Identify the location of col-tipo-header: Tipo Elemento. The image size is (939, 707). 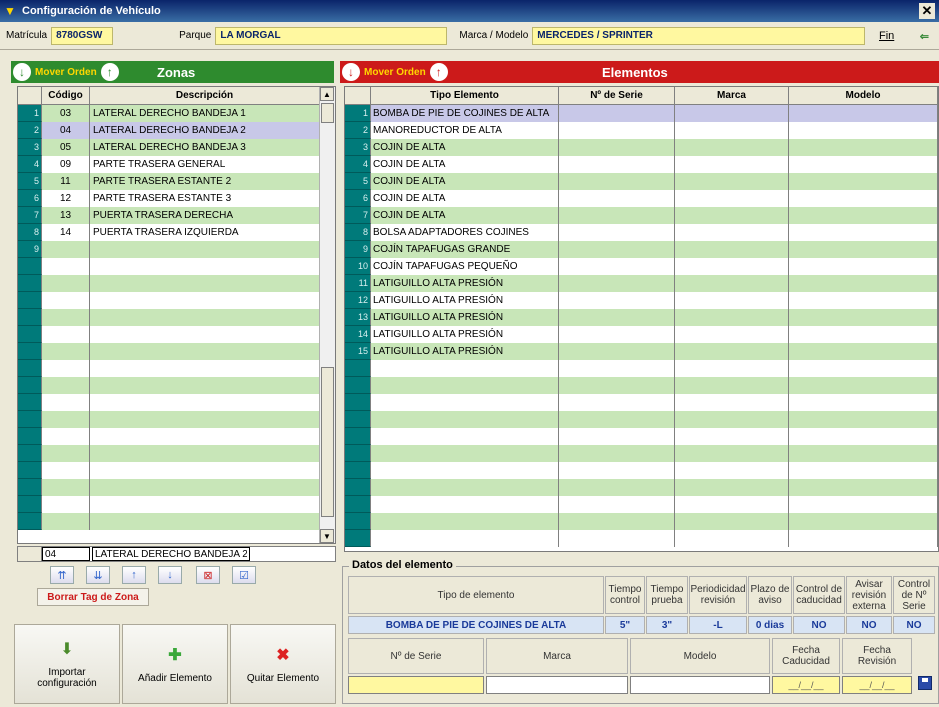
(465, 95).